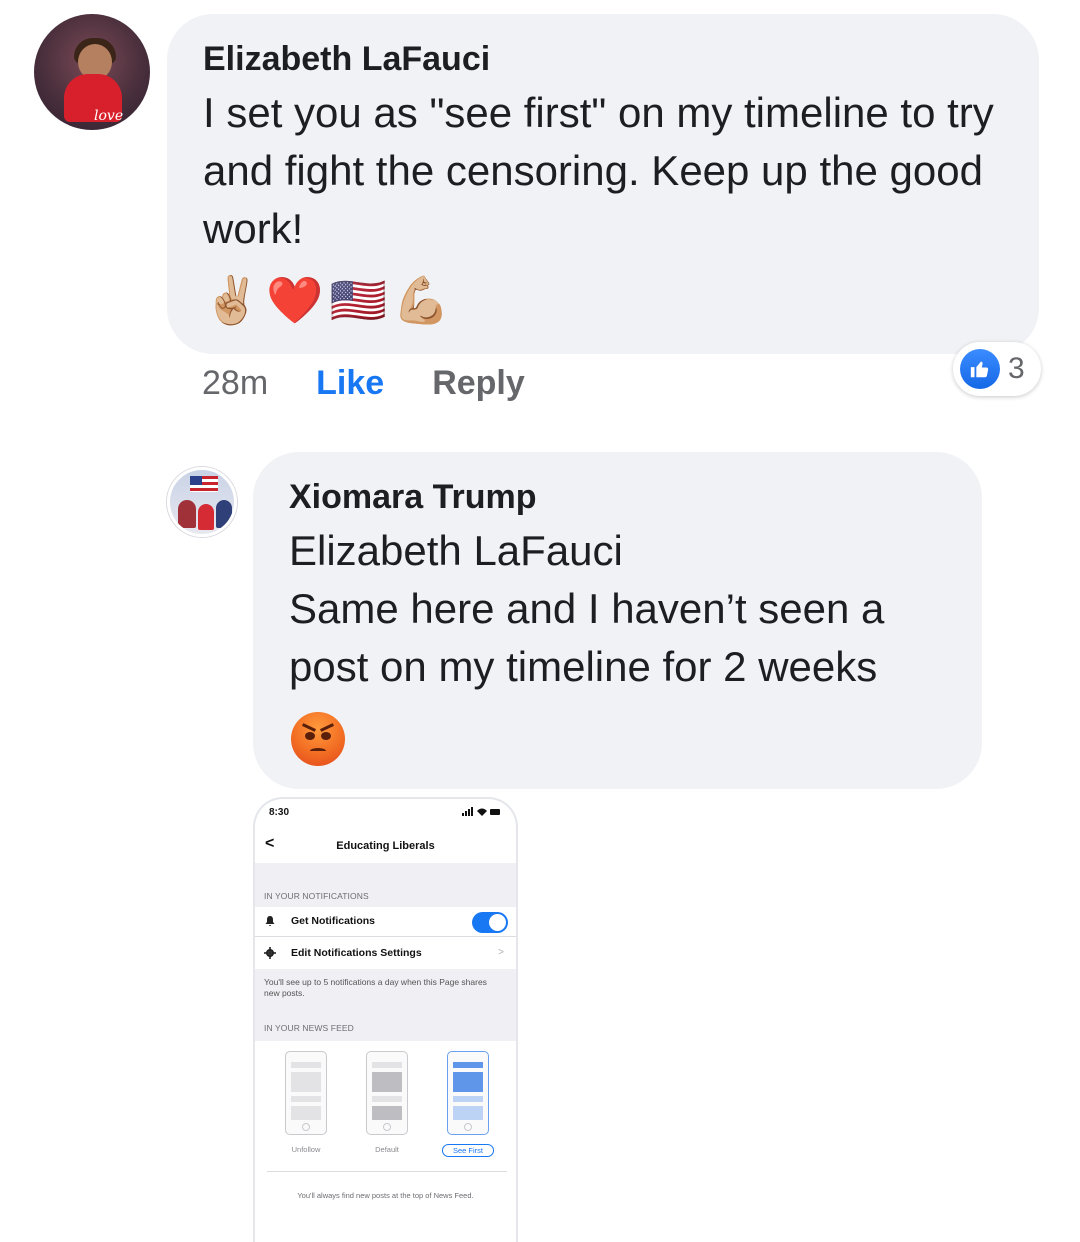 Image resolution: width=1080 pixels, height=1242 pixels. What do you see at coordinates (318, 739) in the screenshot?
I see `angry-face-icon` at bounding box center [318, 739].